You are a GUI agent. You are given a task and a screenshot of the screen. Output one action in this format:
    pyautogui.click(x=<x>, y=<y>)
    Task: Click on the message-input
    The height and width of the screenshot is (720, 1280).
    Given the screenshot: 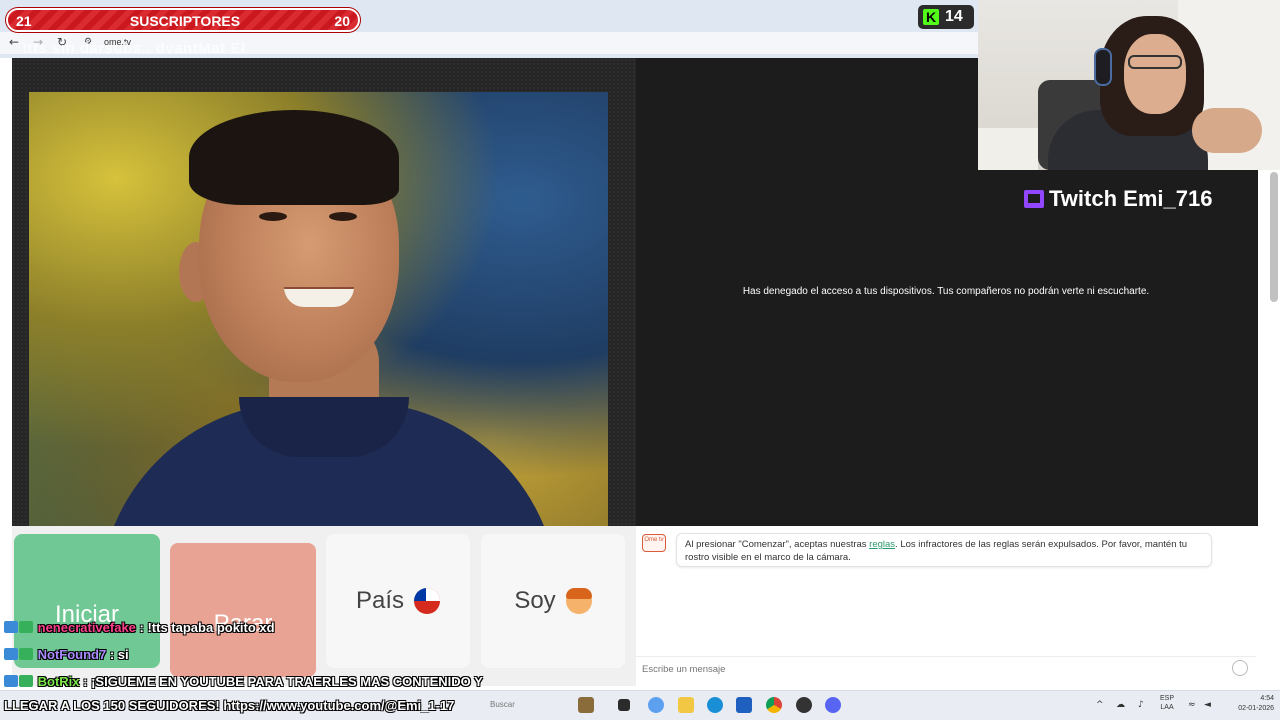 What is the action you would take?
    pyautogui.click(x=932, y=669)
    